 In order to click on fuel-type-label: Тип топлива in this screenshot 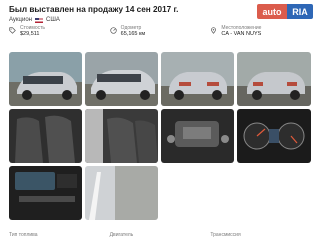, I will do `click(23, 235)`.